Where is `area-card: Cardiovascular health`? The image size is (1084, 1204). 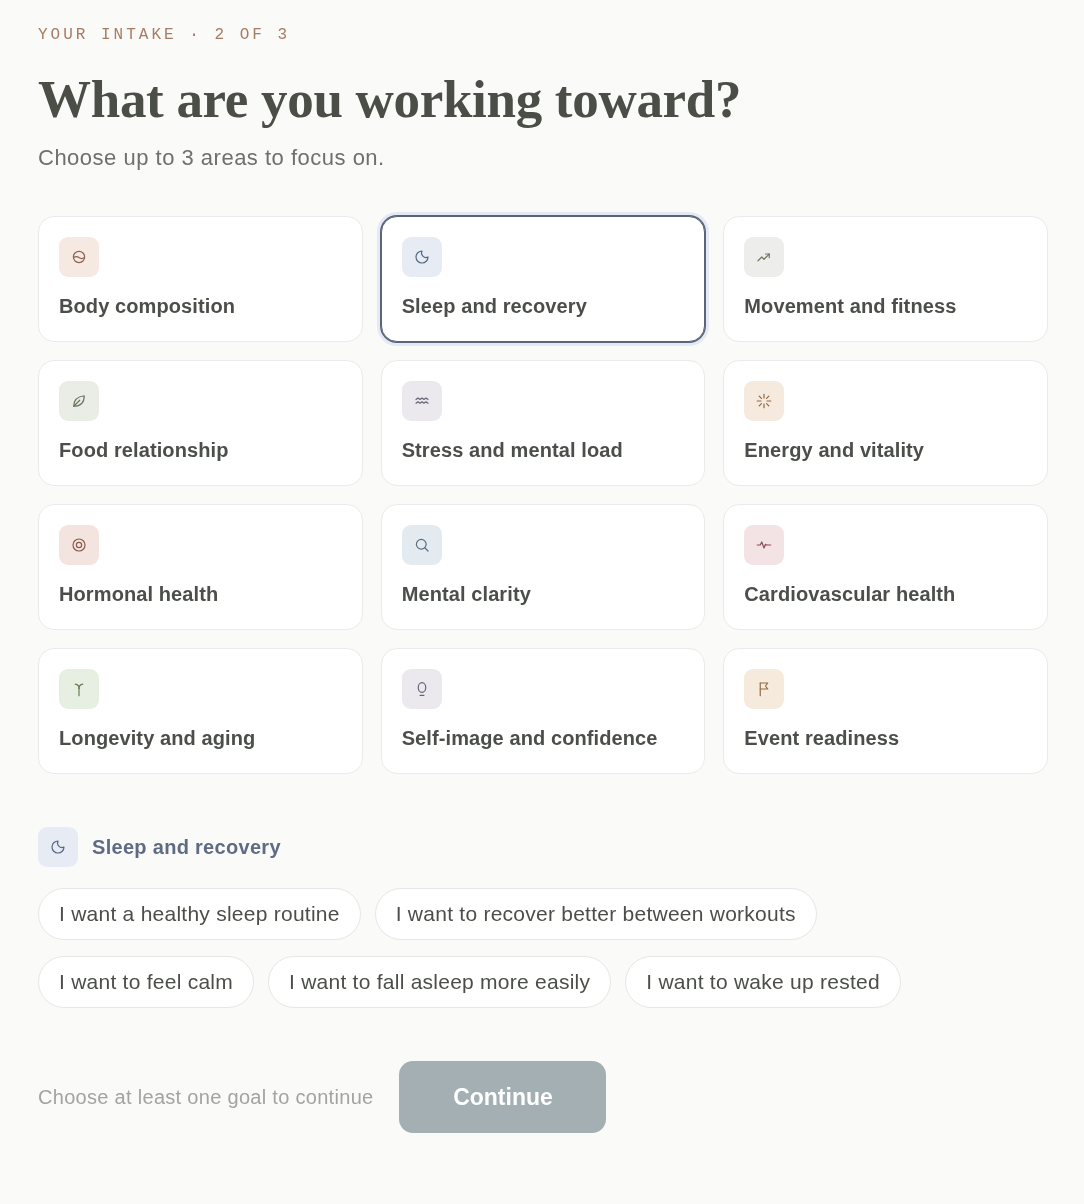
area-card: Cardiovascular health is located at coordinates (885, 567).